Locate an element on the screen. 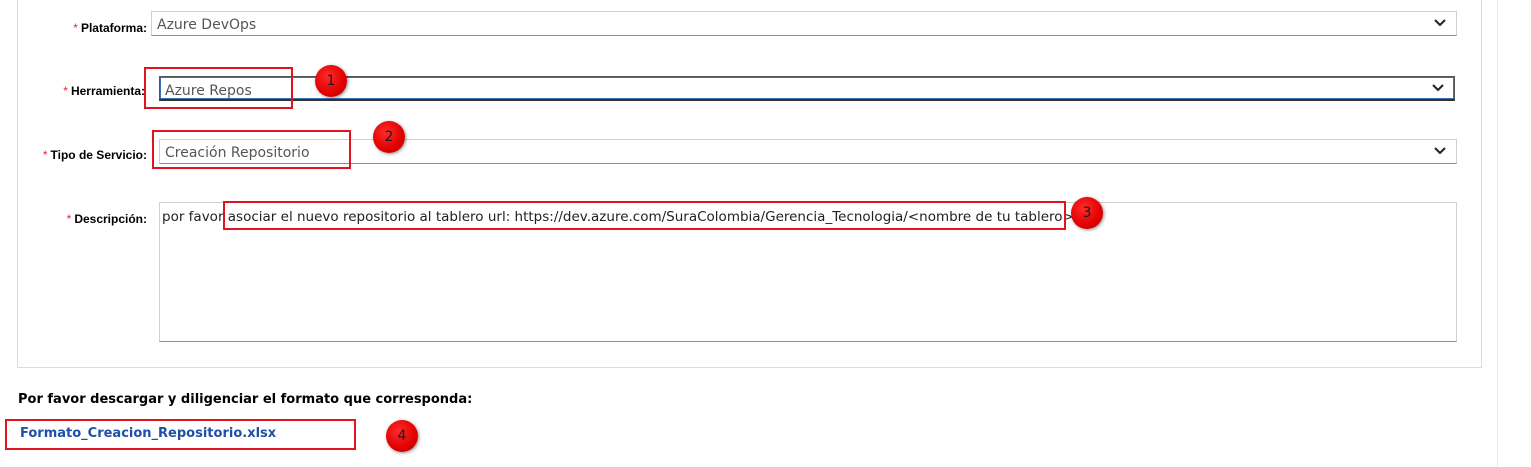 This screenshot has width=1531, height=467. tipo-servicio-select: Creación Repositorio is located at coordinates (808, 151).